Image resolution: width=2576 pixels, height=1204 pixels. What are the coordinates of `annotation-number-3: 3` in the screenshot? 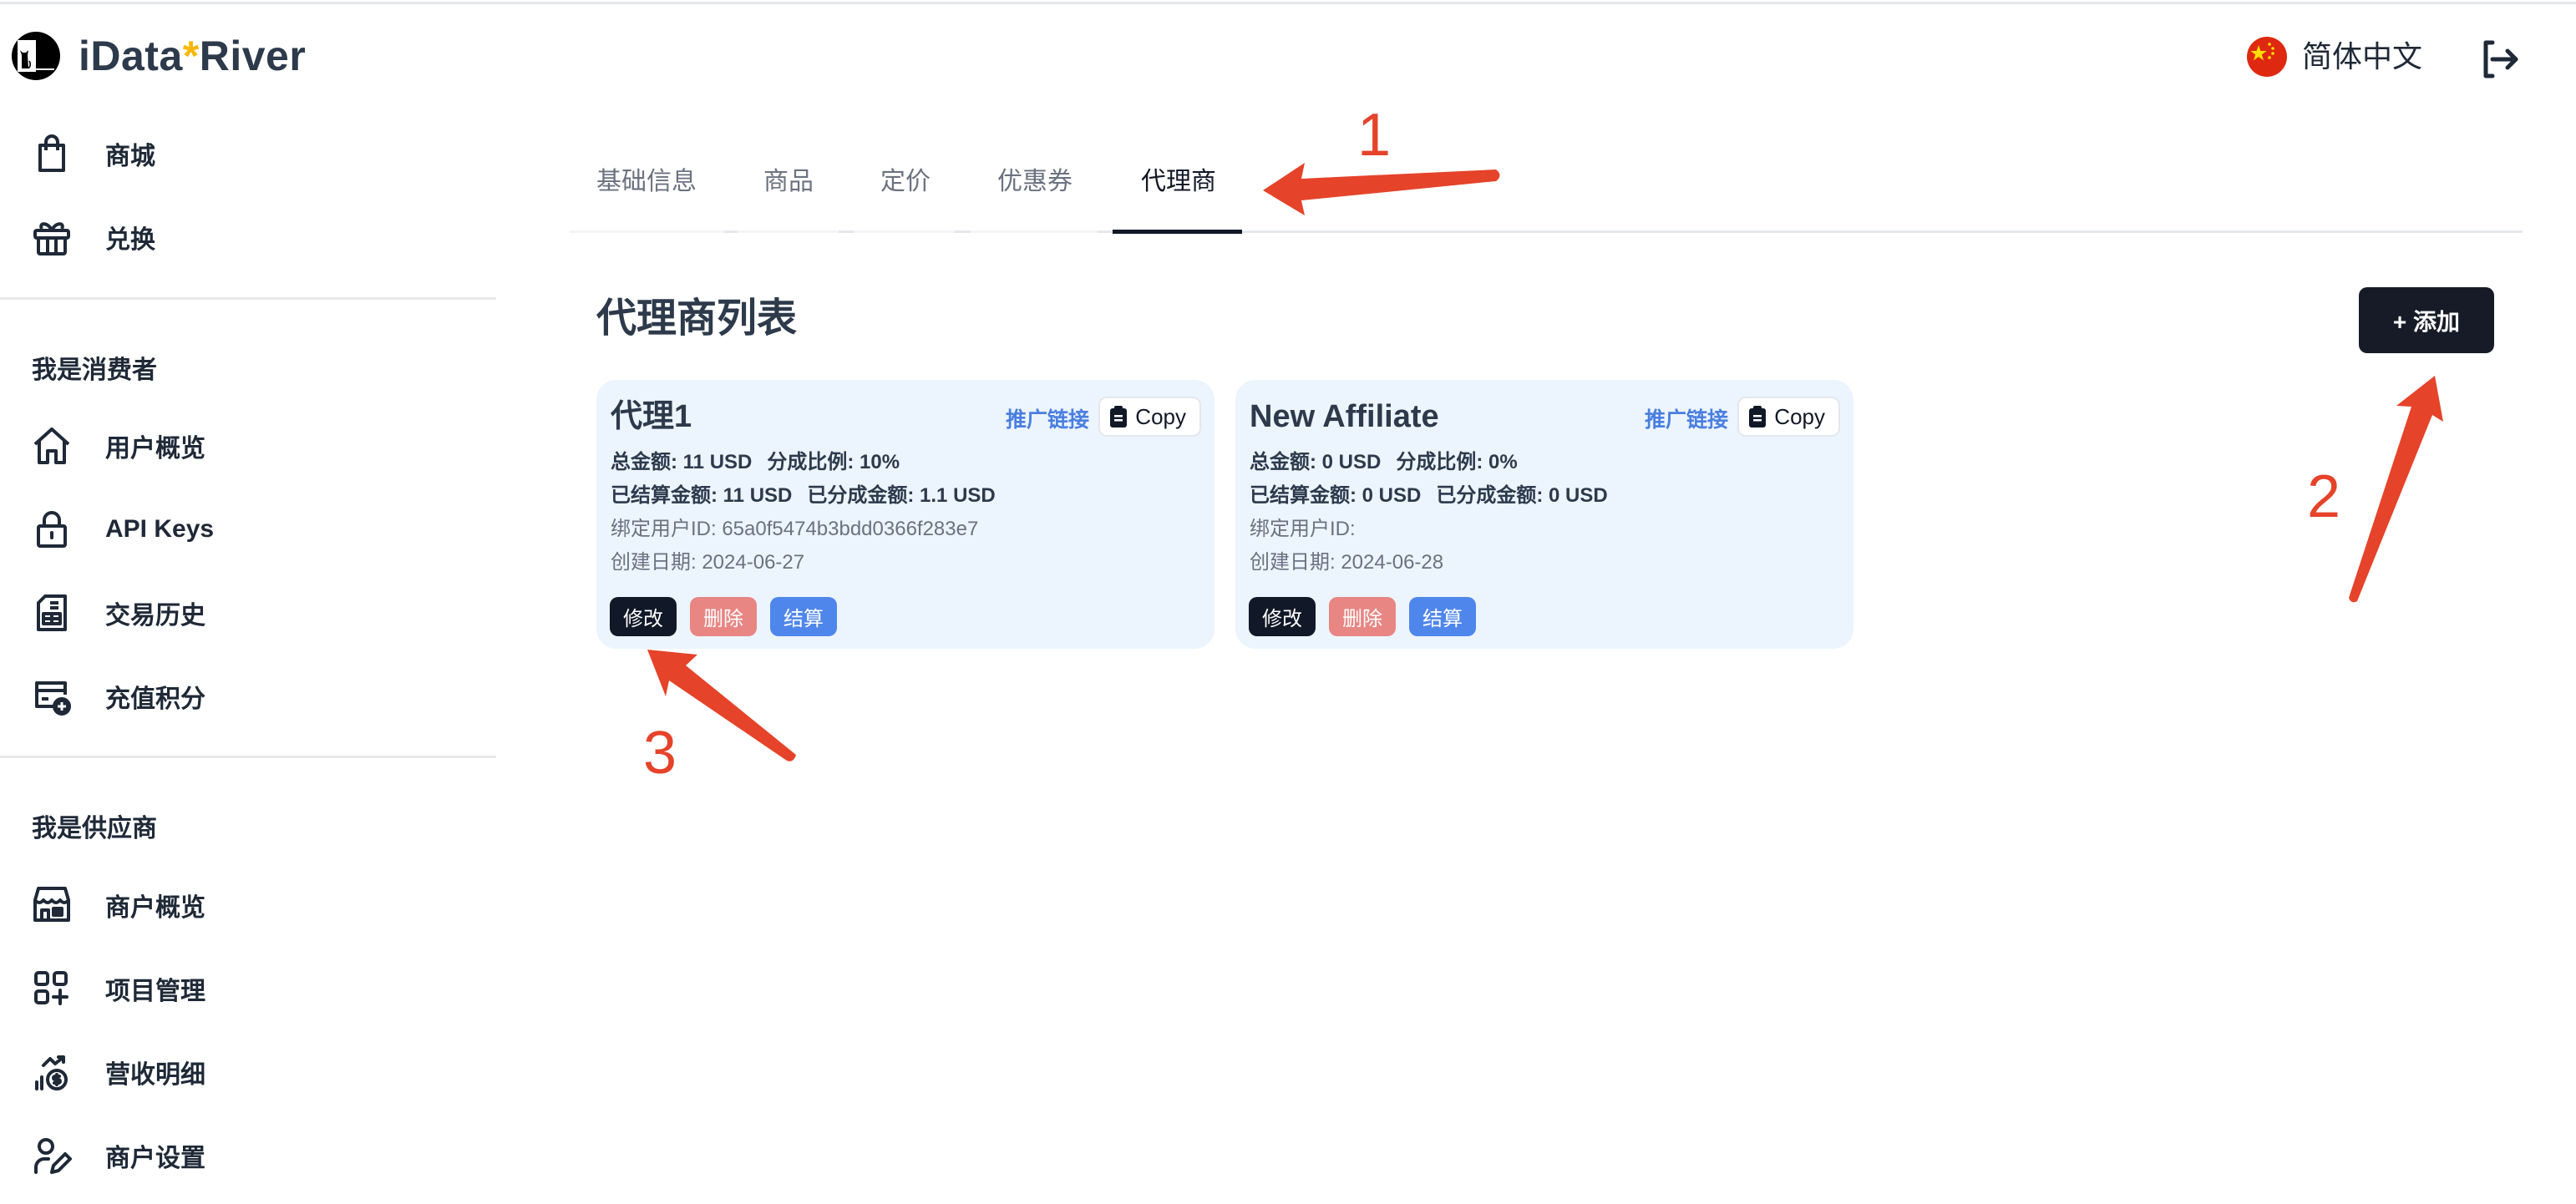 It's located at (660, 753).